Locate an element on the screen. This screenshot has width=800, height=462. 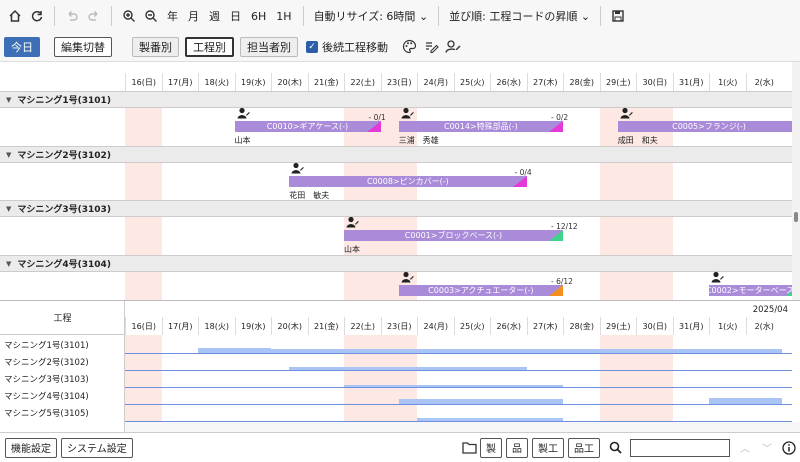
by-person-button: 担当者別 is located at coordinates (269, 46).